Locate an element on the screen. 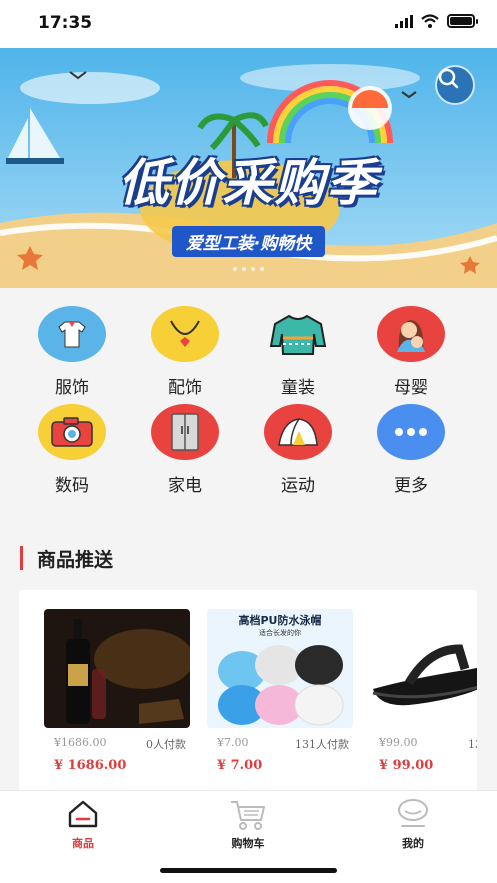 The height and width of the screenshot is (883, 497). category-kids-clothing: 童装 is located at coordinates (298, 352).